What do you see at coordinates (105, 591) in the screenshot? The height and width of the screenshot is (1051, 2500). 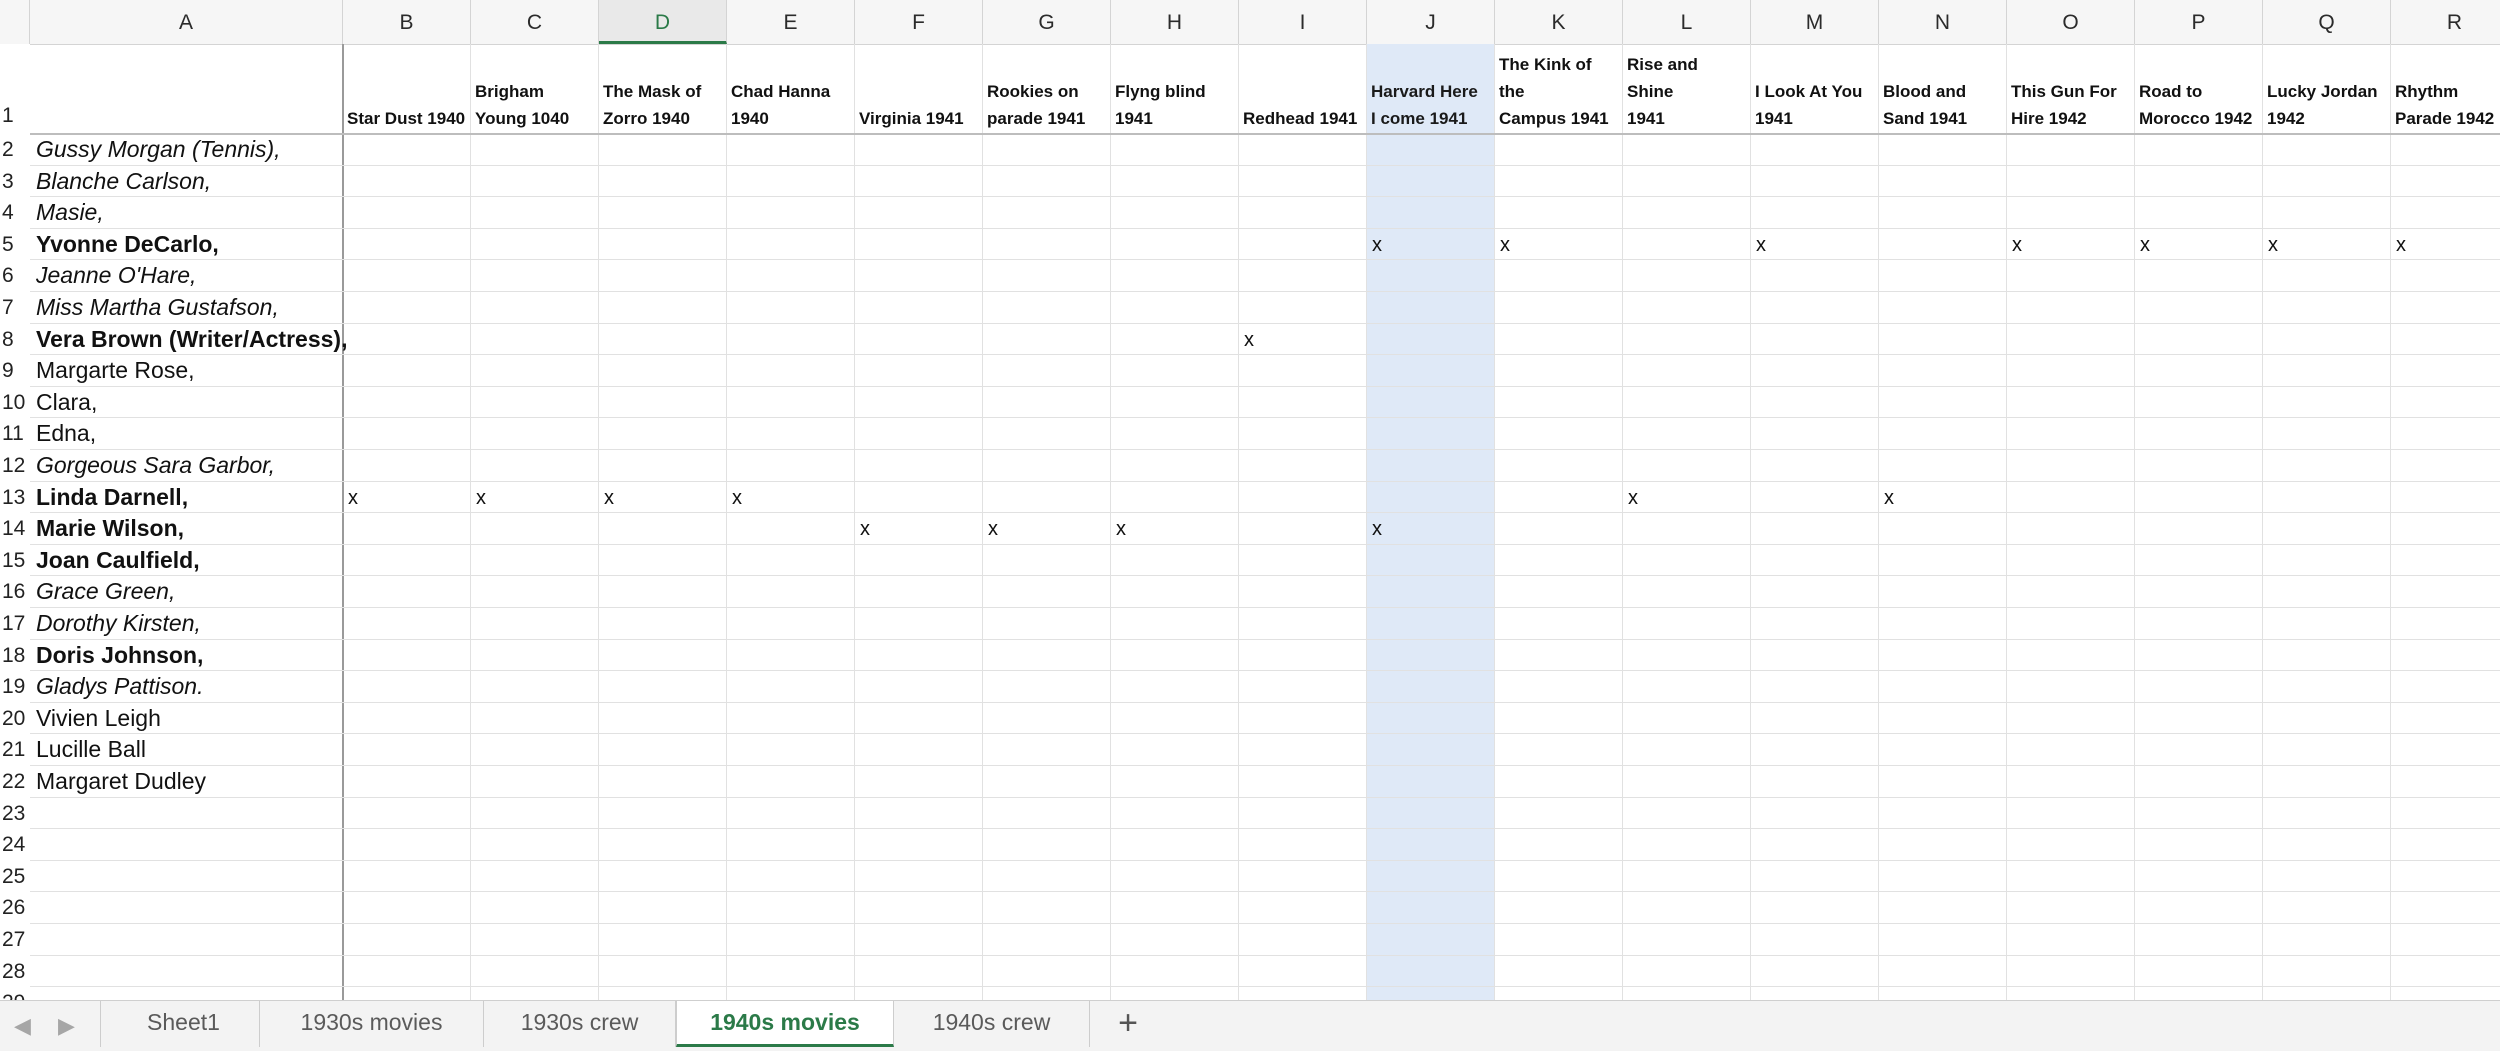 I see `name-cell: Grace Green,` at bounding box center [105, 591].